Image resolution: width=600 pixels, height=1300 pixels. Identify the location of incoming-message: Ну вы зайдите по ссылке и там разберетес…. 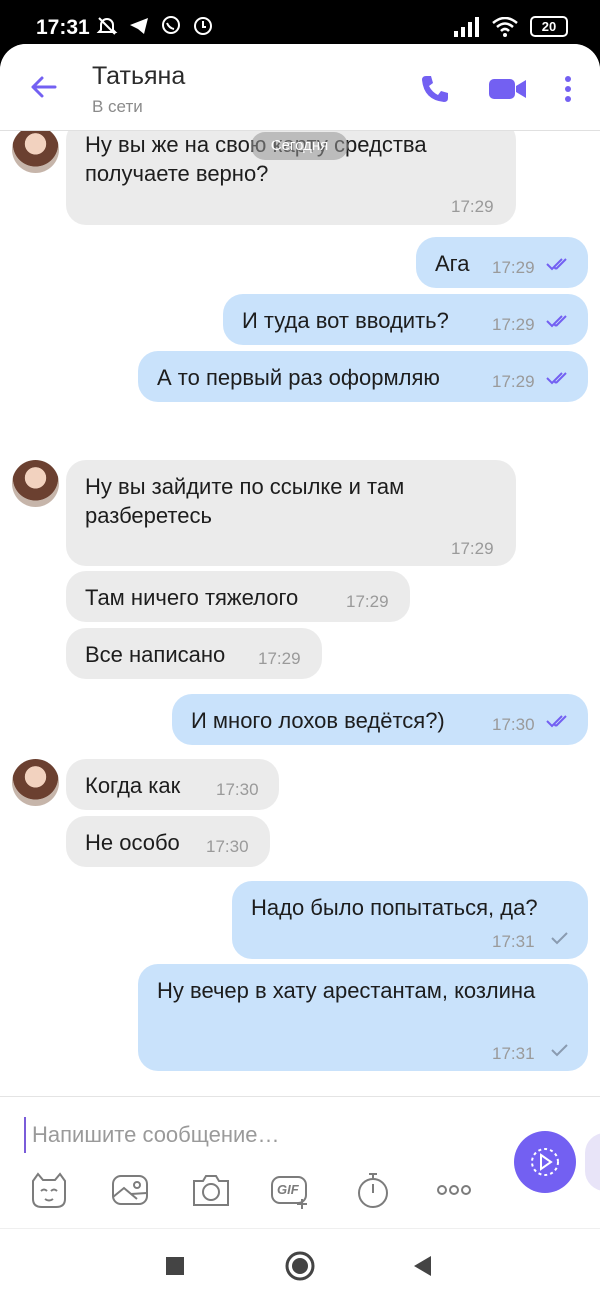
(291, 513).